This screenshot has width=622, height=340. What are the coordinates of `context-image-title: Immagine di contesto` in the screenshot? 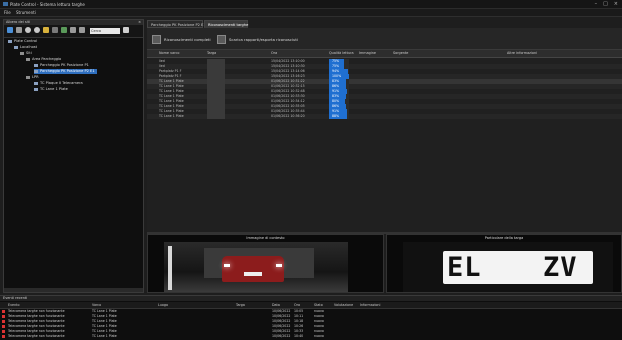 It's located at (265, 238).